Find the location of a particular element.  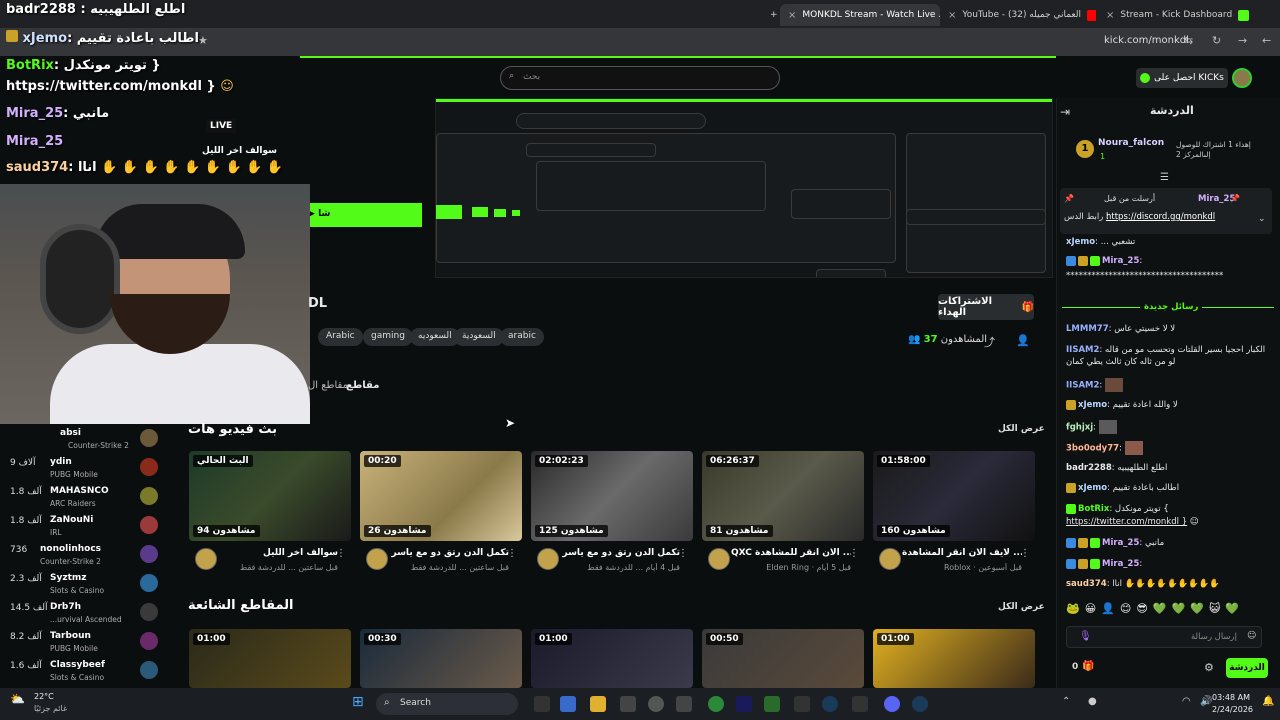

stream-tag: السعودية is located at coordinates (479, 337).